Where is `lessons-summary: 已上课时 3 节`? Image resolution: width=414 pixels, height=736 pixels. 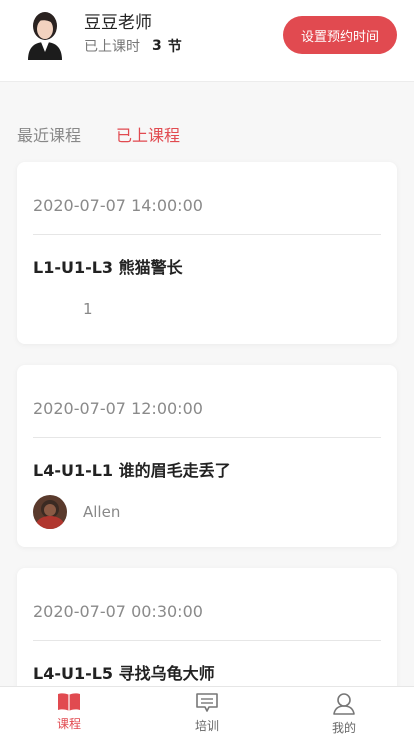 lessons-summary: 已上课时 3 节 is located at coordinates (133, 46).